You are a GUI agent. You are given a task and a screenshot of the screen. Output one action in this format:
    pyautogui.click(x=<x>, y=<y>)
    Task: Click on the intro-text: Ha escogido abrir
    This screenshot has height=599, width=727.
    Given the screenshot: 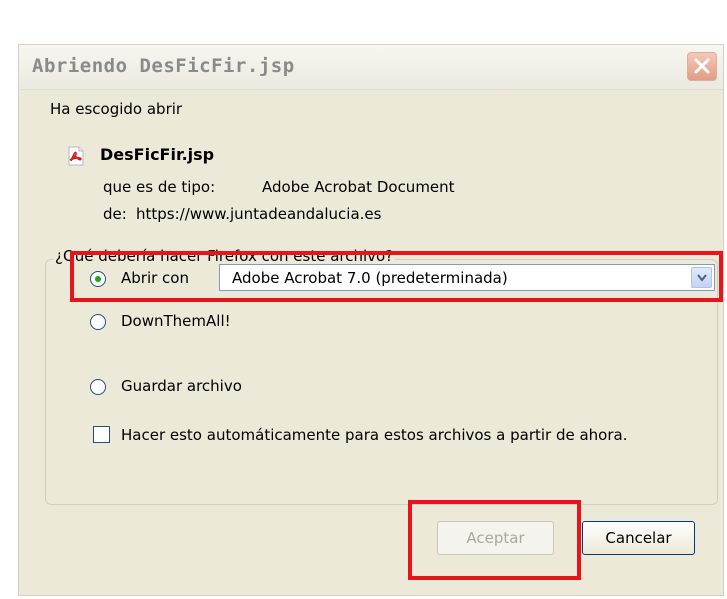 What is the action you would take?
    pyautogui.click(x=116, y=109)
    